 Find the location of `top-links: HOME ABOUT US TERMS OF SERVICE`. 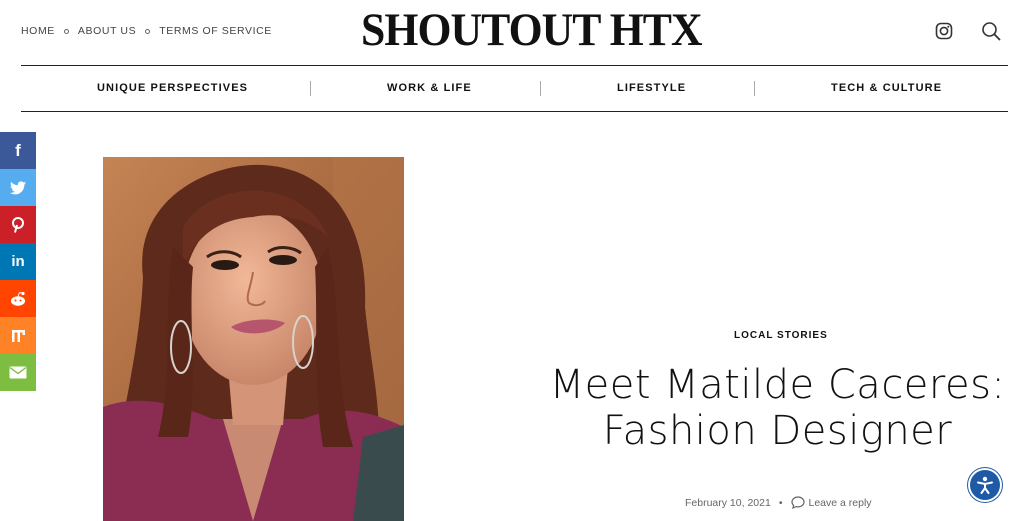

top-links: HOME ABOUT US TERMS OF SERVICE is located at coordinates (146, 31).